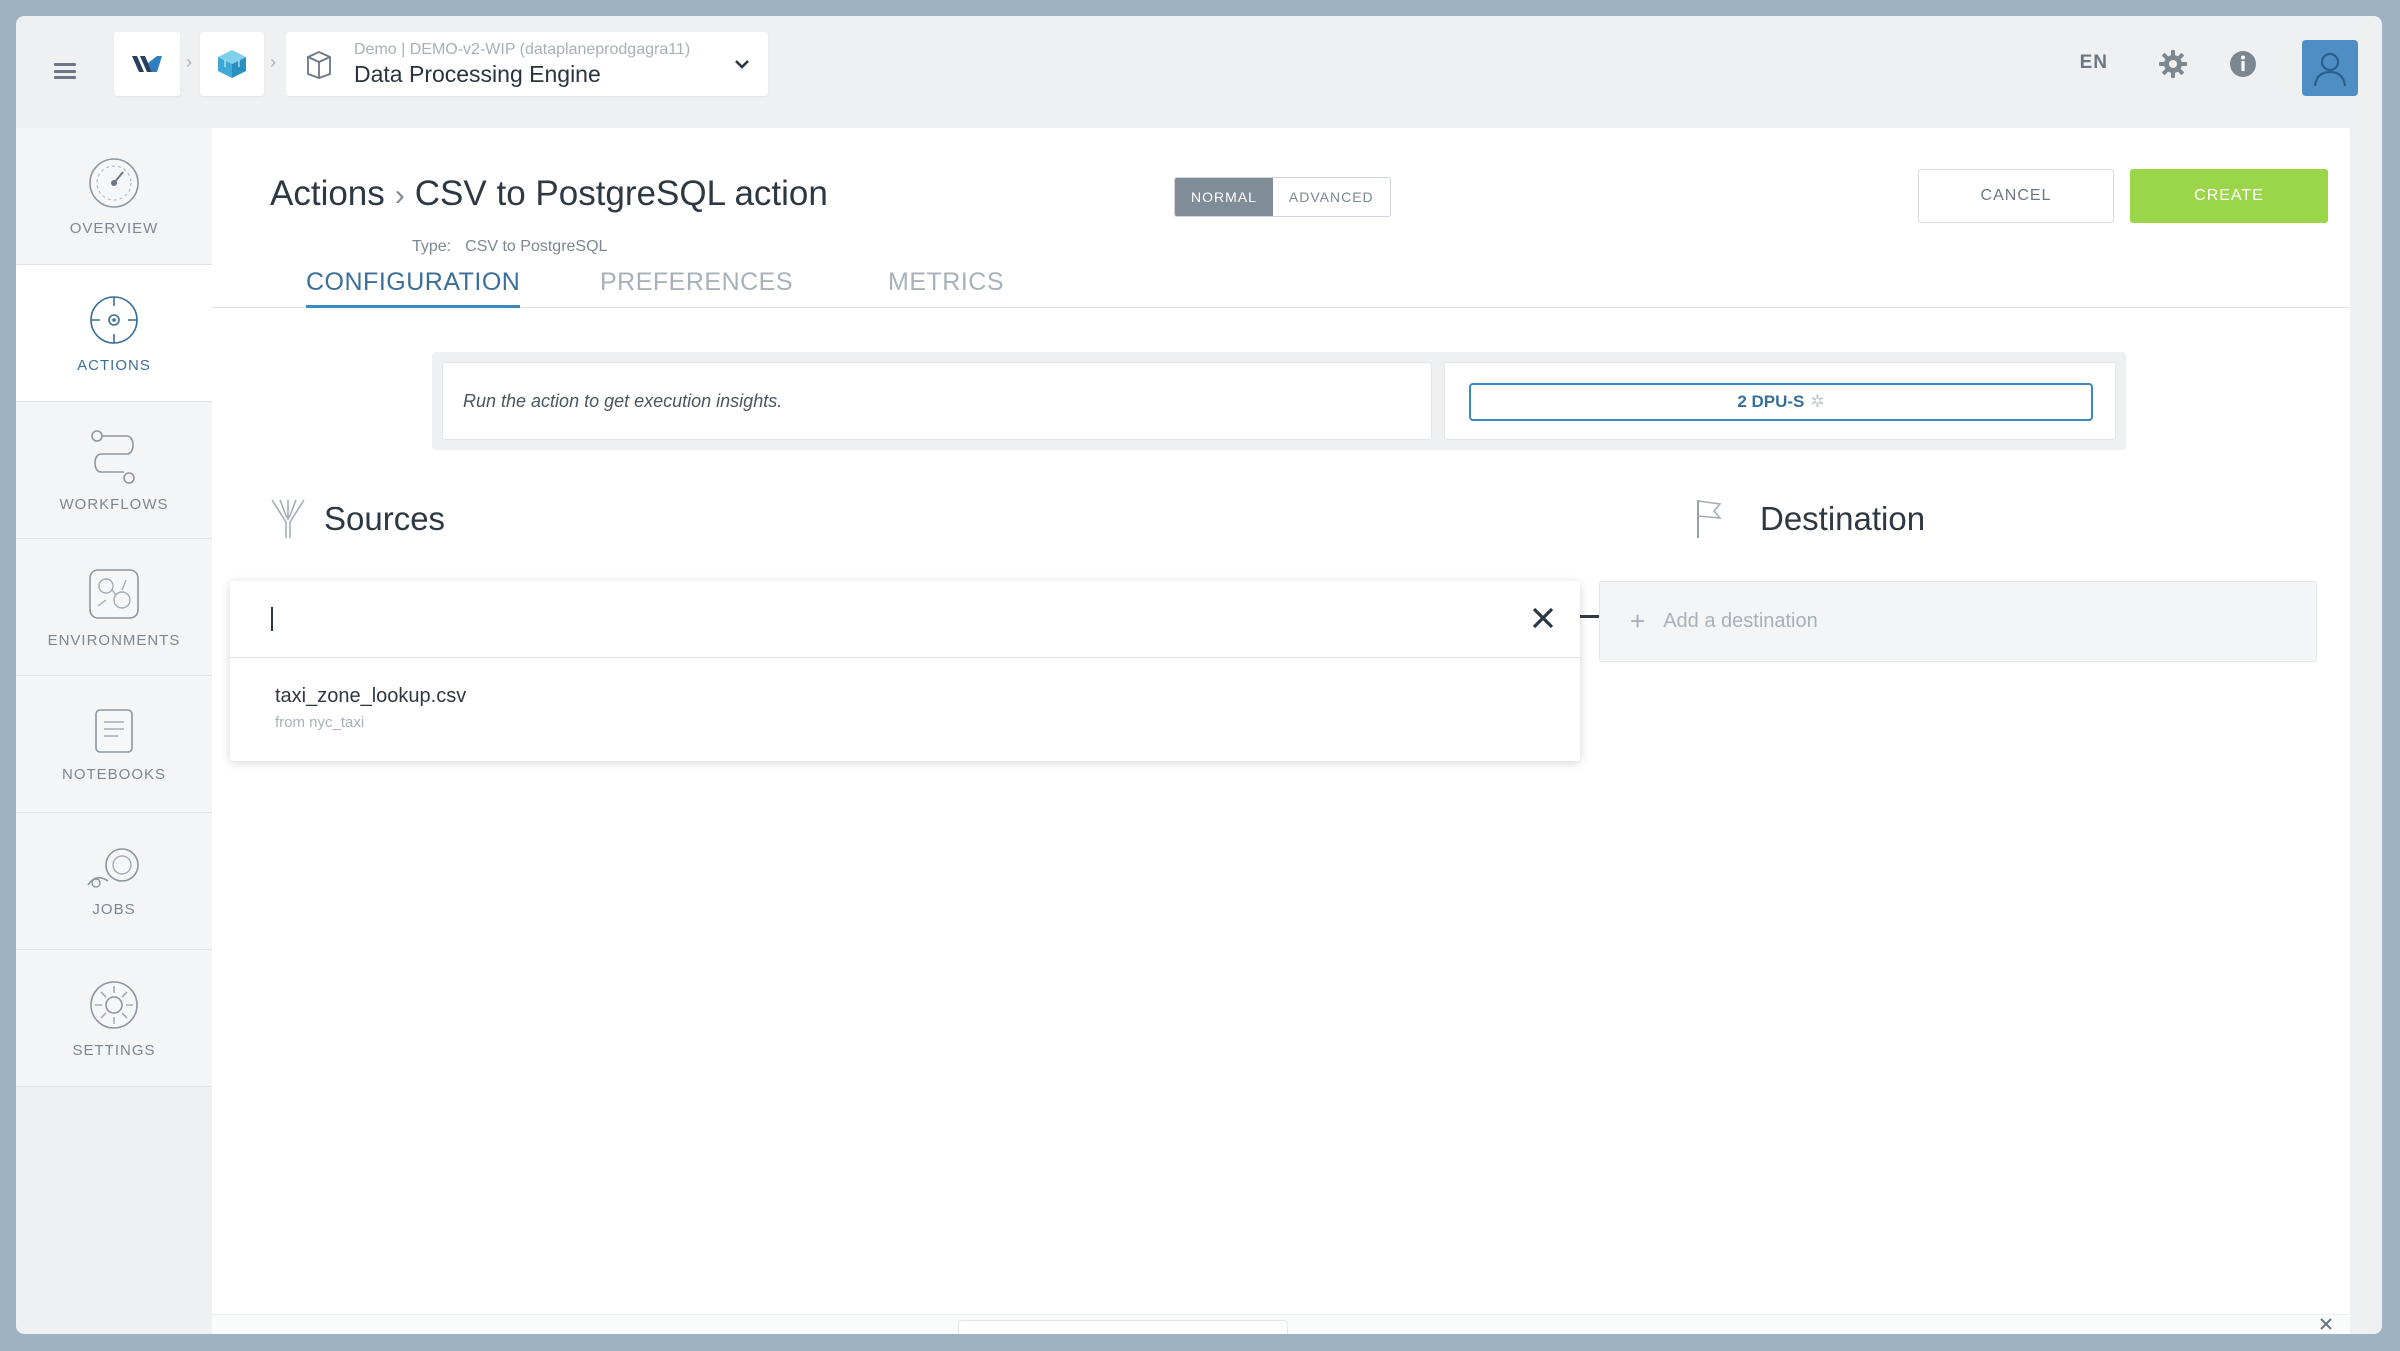  I want to click on mode-advanced-button: ADVANCED, so click(1331, 197).